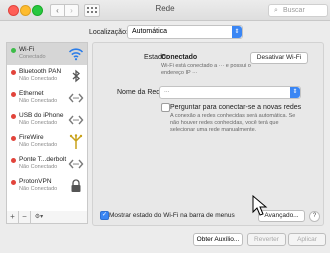 Image resolution: width=330 pixels, height=253 pixels. I want to click on search-input: ⌕ Buscar, so click(298, 10).